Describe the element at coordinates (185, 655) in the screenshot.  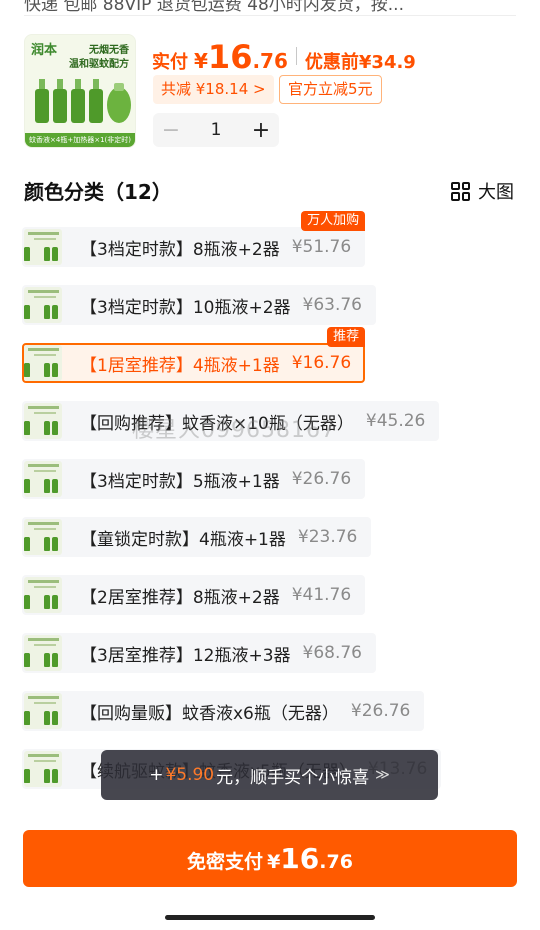
I see `variant-name: 【3居室推荐】12瓶液+3器` at that location.